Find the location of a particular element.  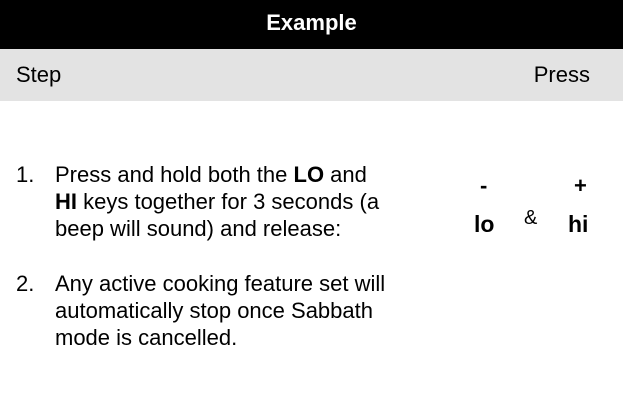

hi-key-label: hi is located at coordinates (578, 224).